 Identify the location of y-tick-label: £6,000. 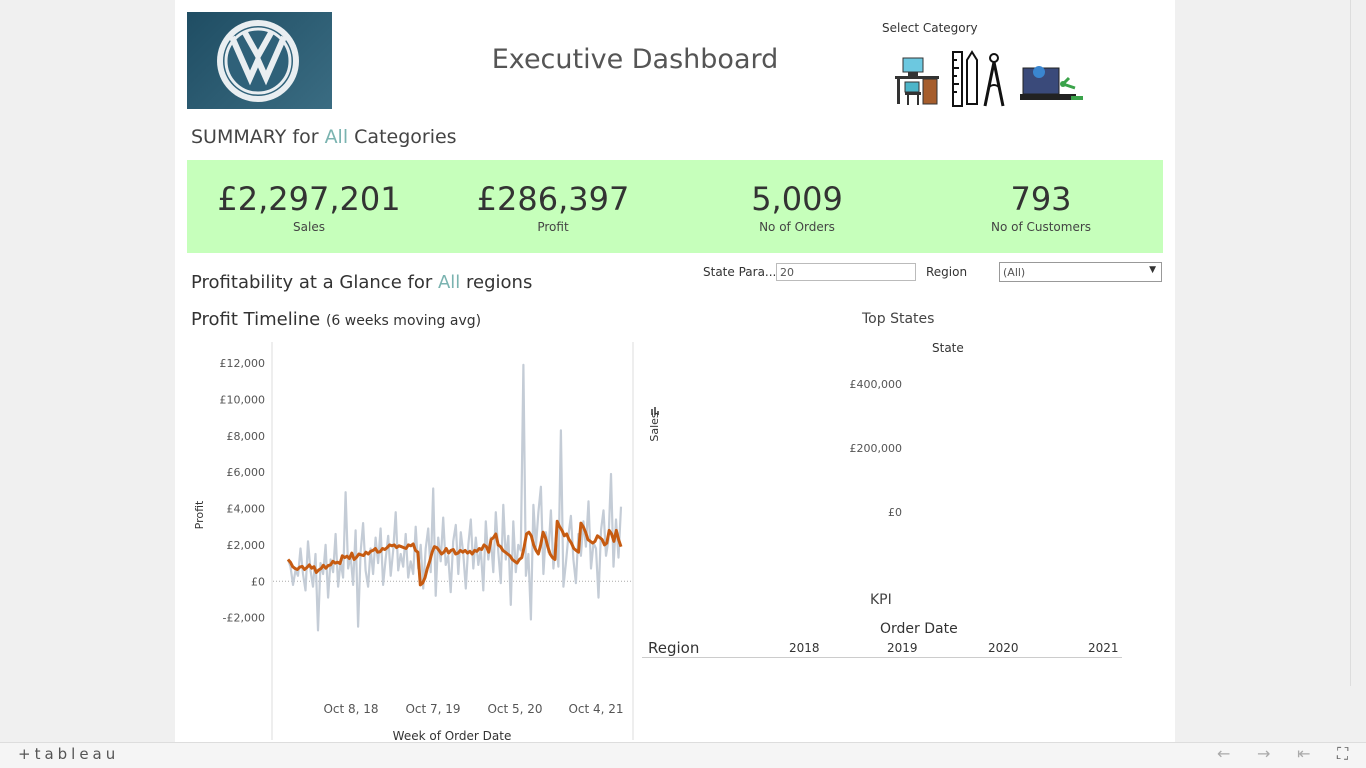
(246, 472).